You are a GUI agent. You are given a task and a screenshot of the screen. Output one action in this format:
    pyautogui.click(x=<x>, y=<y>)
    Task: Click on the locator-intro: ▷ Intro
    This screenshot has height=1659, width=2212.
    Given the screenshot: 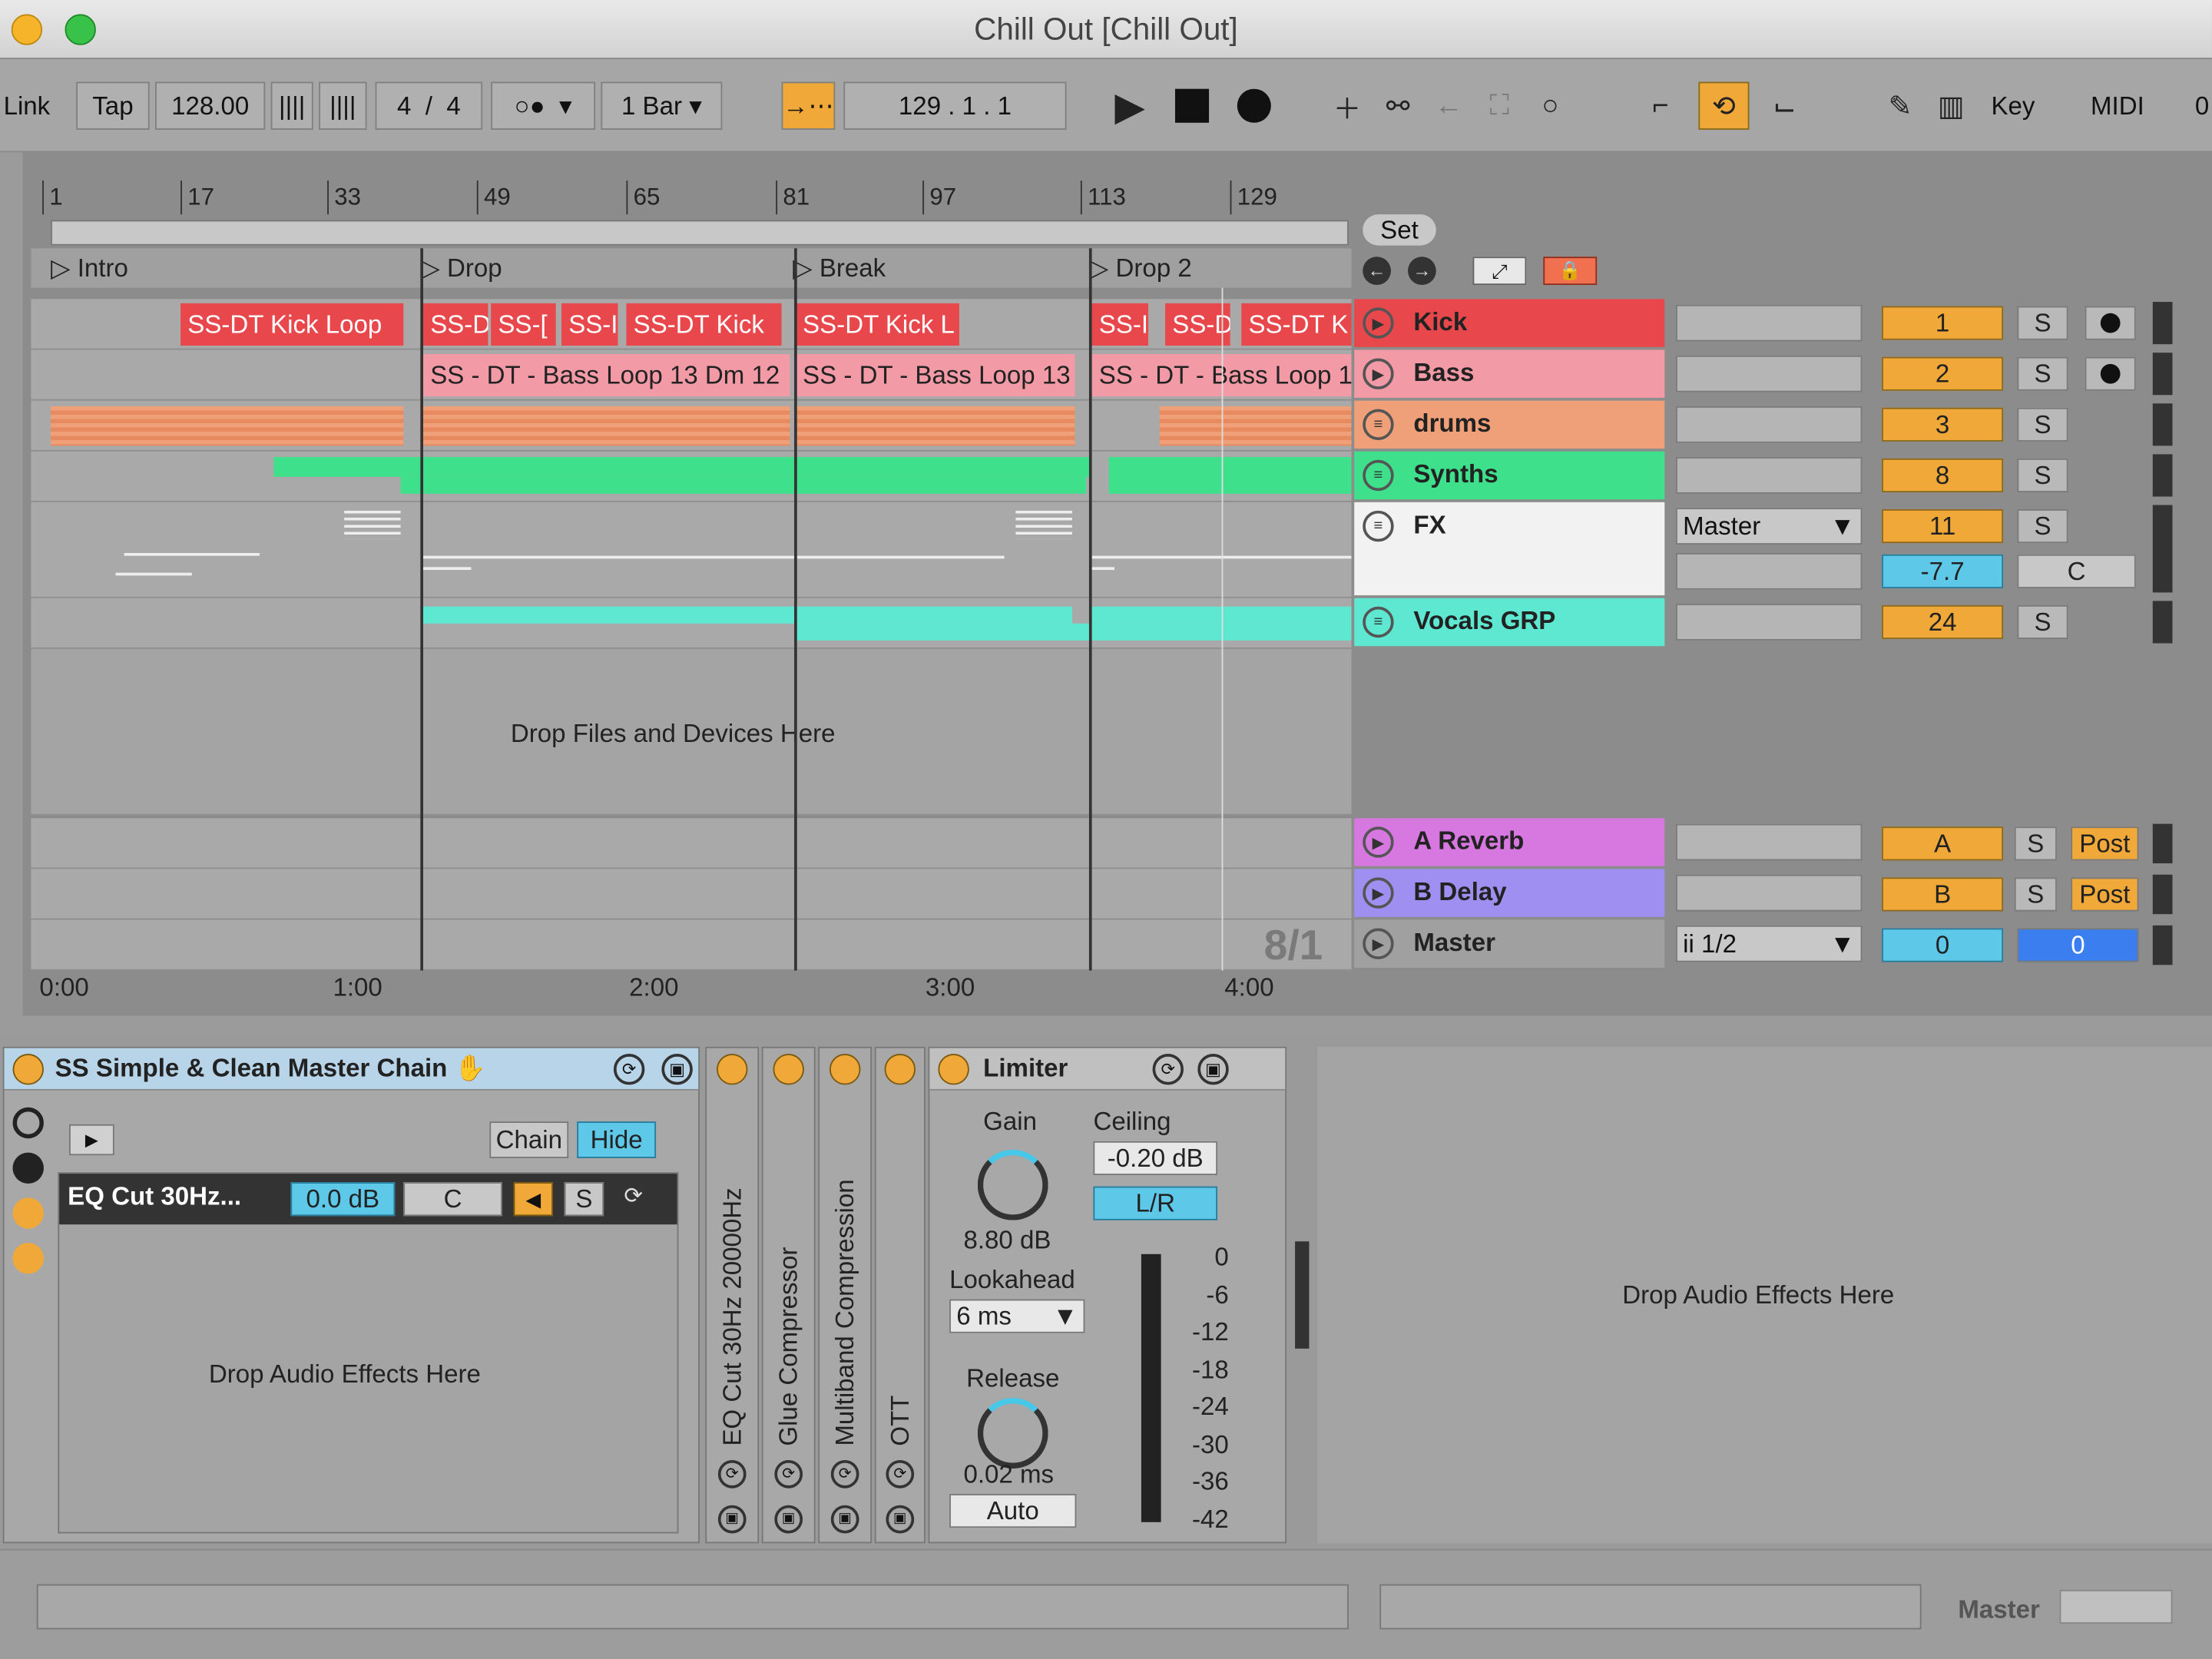 What is the action you would take?
    pyautogui.click(x=90, y=268)
    